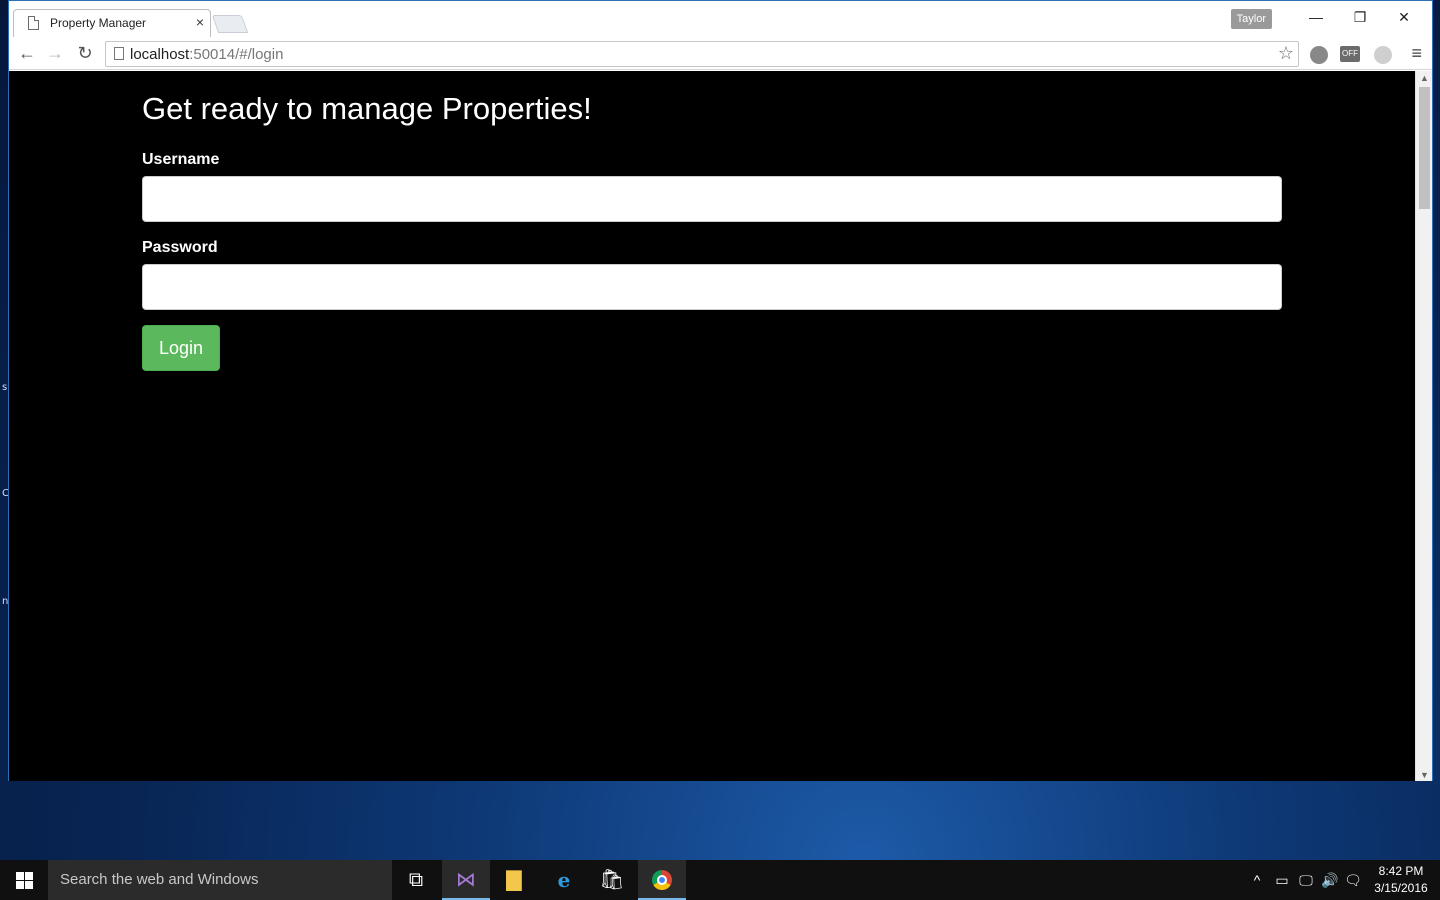 The image size is (1440, 900). Describe the element at coordinates (1306, 880) in the screenshot. I see `network-icon: 🖵` at that location.